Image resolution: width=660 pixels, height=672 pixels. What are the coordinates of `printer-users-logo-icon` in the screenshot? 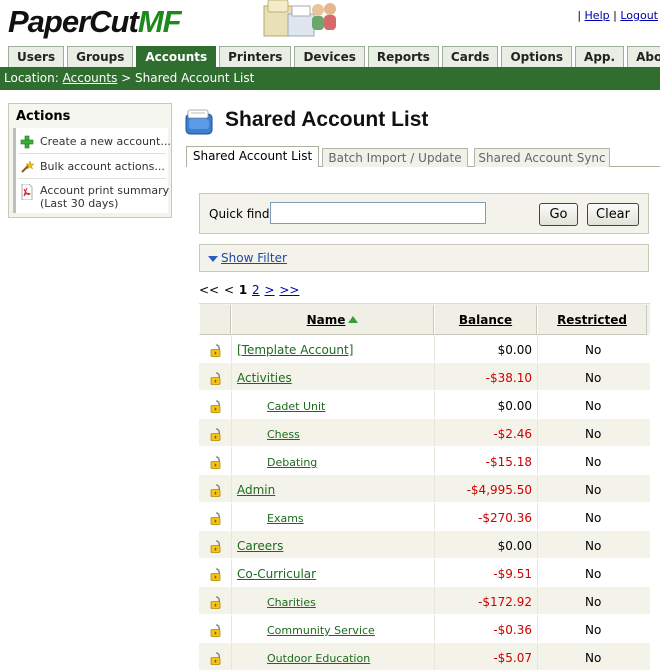 It's located at (299, 18).